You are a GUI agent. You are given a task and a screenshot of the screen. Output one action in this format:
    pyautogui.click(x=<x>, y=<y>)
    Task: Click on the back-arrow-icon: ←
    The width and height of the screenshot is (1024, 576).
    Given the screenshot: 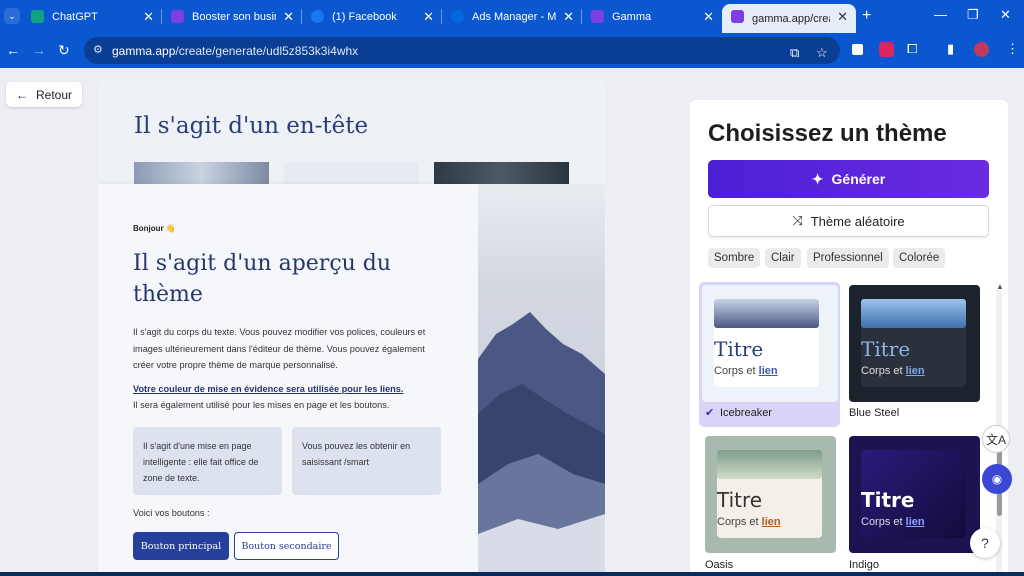 What is the action you would take?
    pyautogui.click(x=13, y=50)
    